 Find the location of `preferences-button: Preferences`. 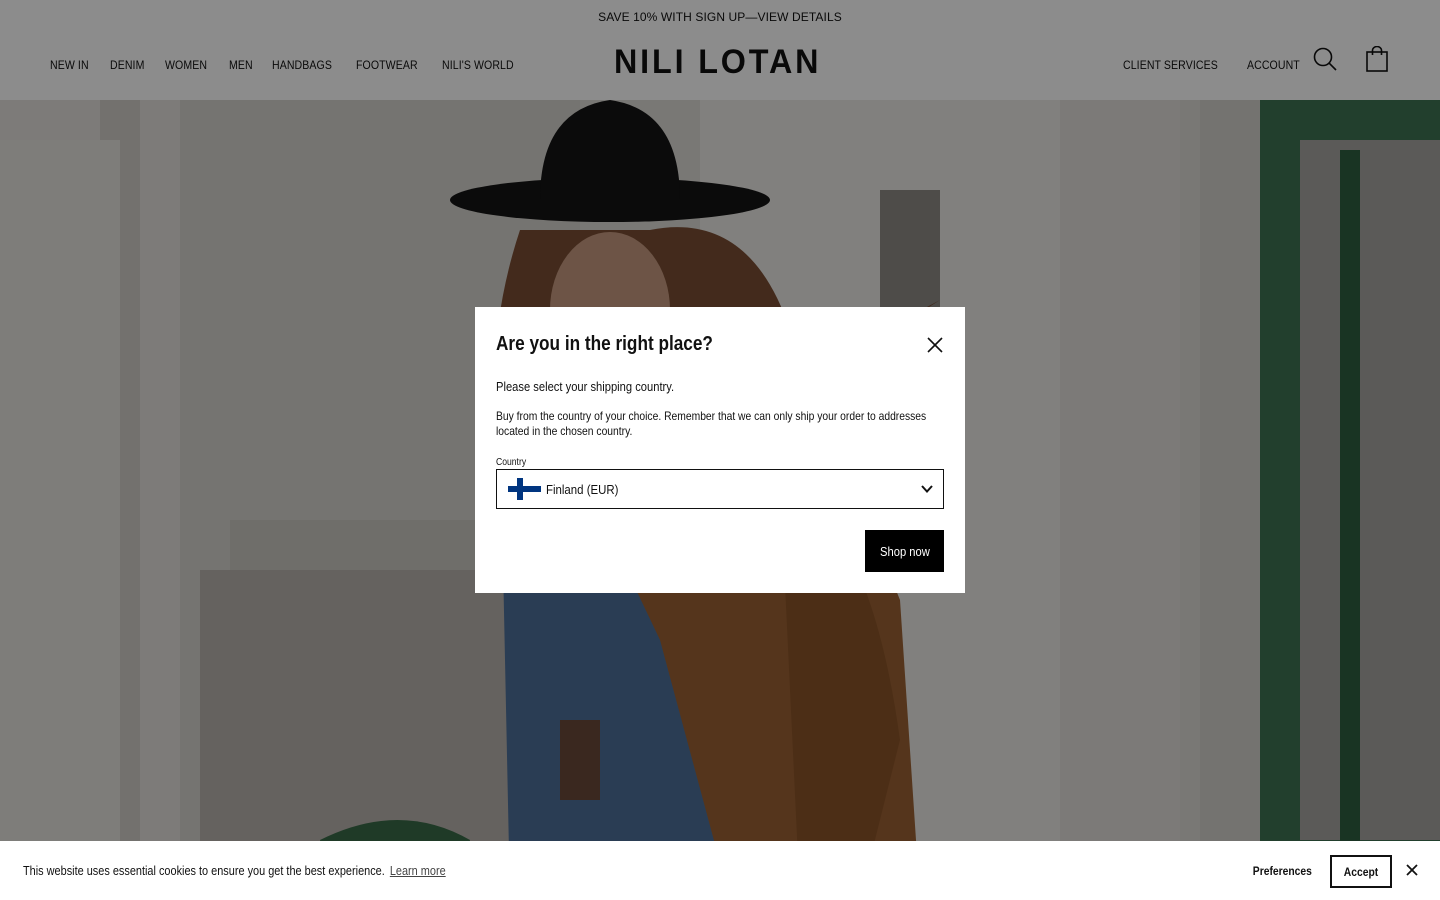

preferences-button: Preferences is located at coordinates (1282, 871).